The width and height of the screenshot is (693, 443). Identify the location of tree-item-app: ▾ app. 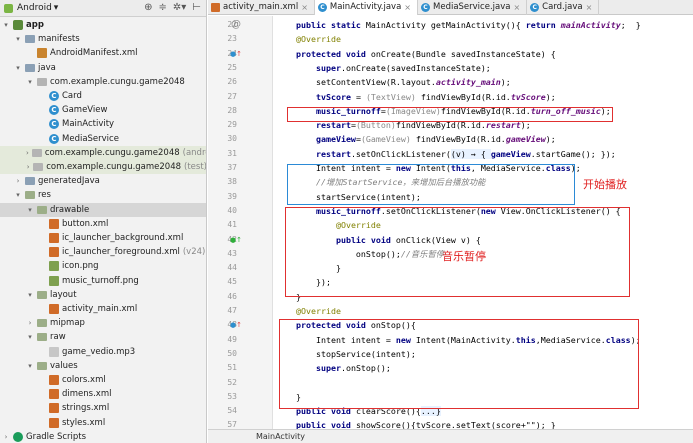
(22, 25).